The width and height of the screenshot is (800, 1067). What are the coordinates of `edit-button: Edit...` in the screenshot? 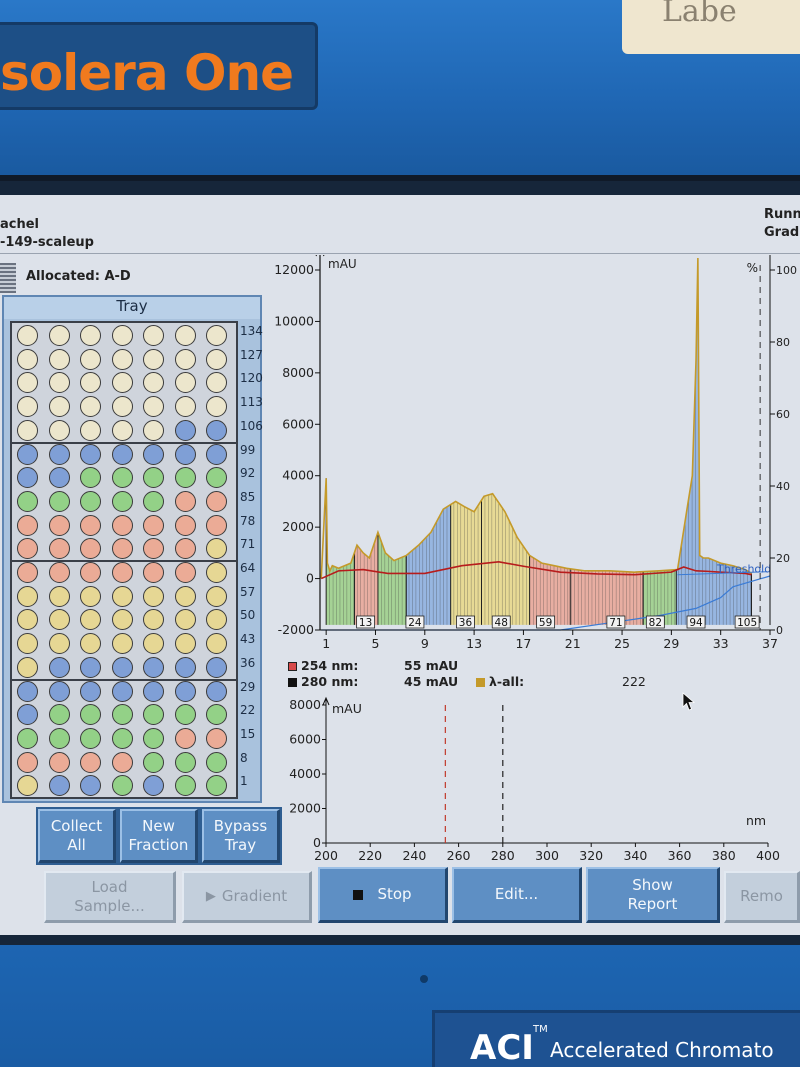 It's located at (517, 895).